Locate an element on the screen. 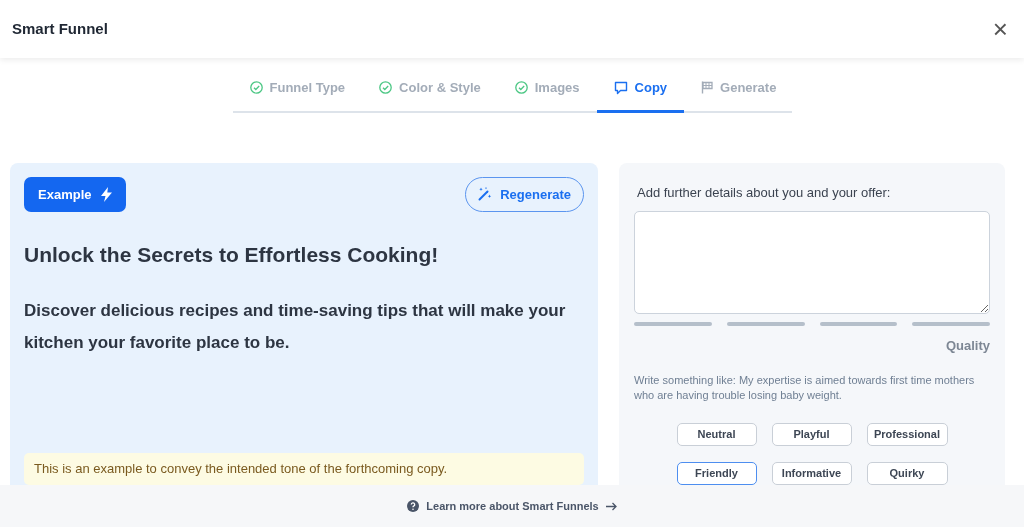 This screenshot has width=1024, height=527. tone-button: Friendly is located at coordinates (716, 473).